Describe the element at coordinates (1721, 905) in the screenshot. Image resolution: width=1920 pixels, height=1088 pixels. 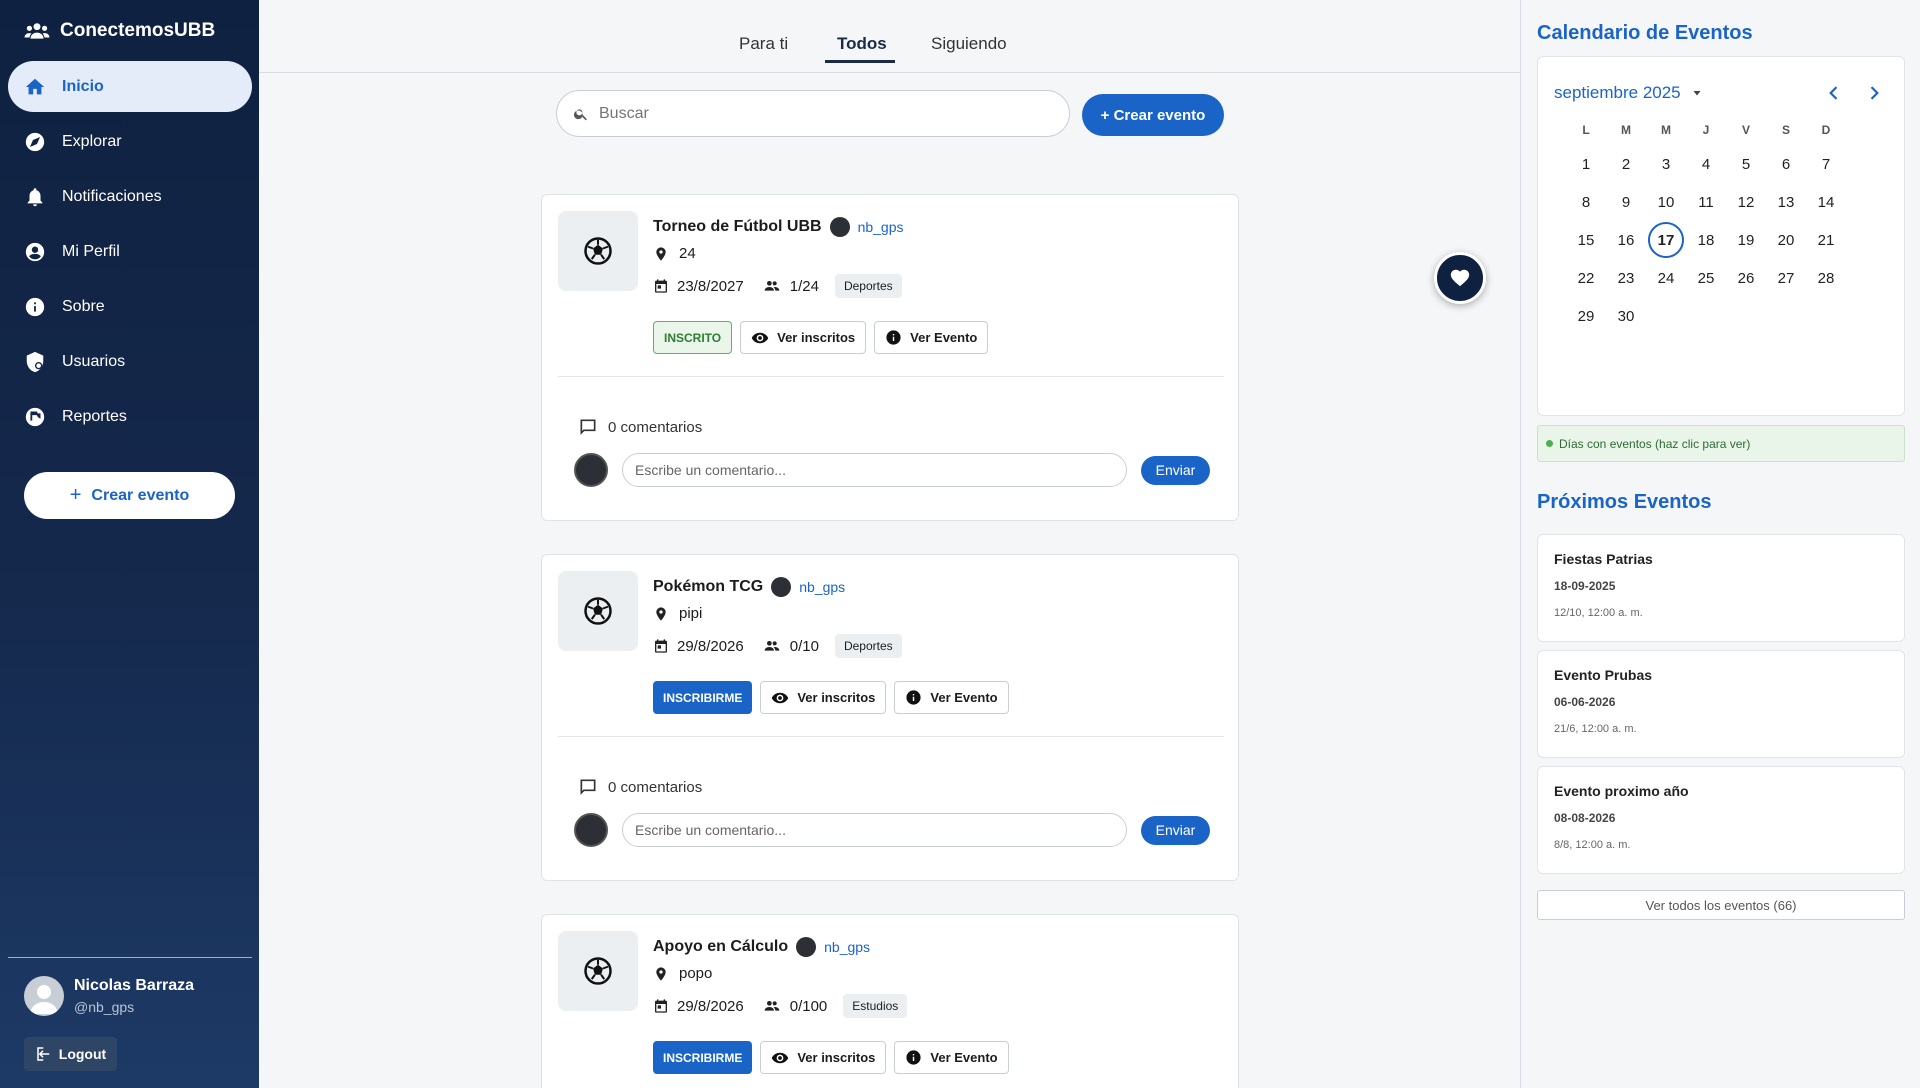
I see `view-all-events-button: Ver todos los eventos (66)` at that location.